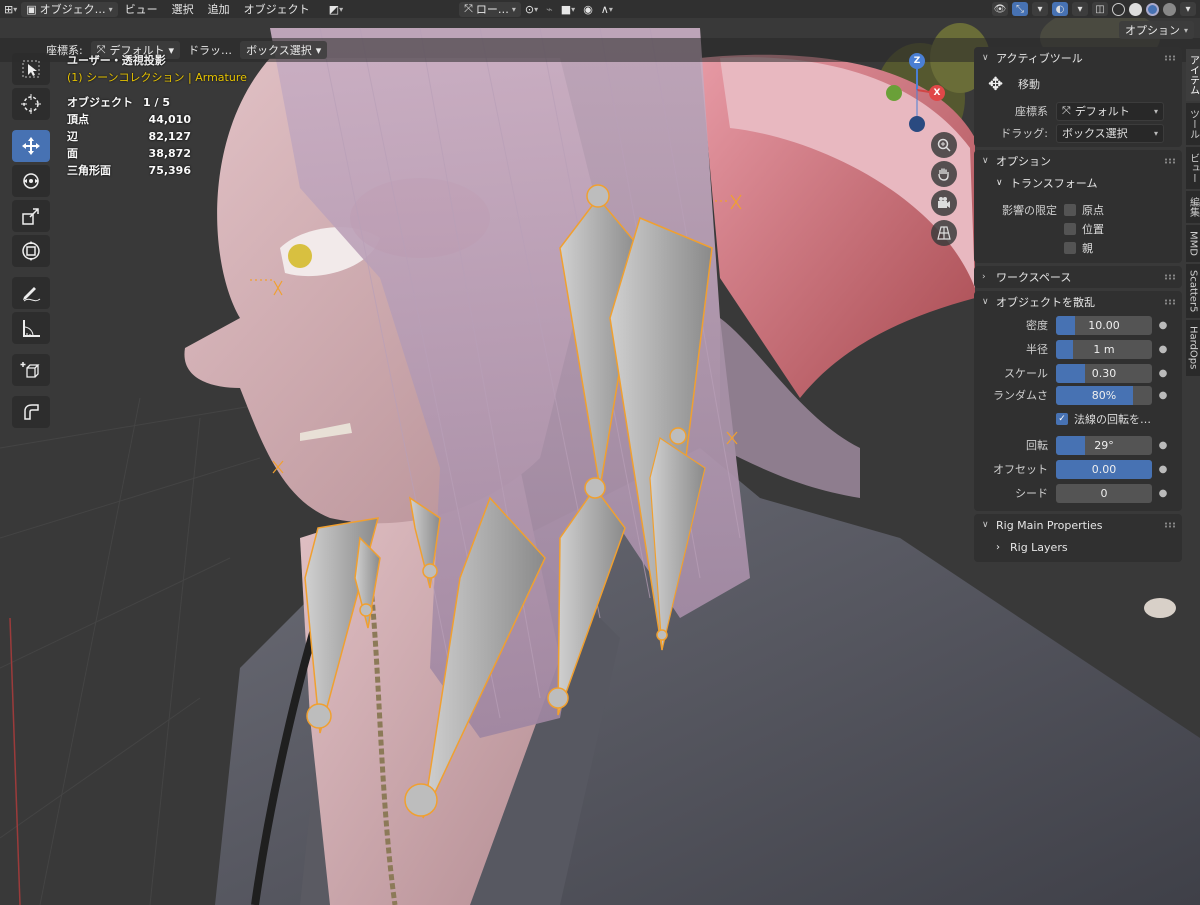 This screenshot has height=905, width=1200. I want to click on rotate-tool, so click(31, 181).